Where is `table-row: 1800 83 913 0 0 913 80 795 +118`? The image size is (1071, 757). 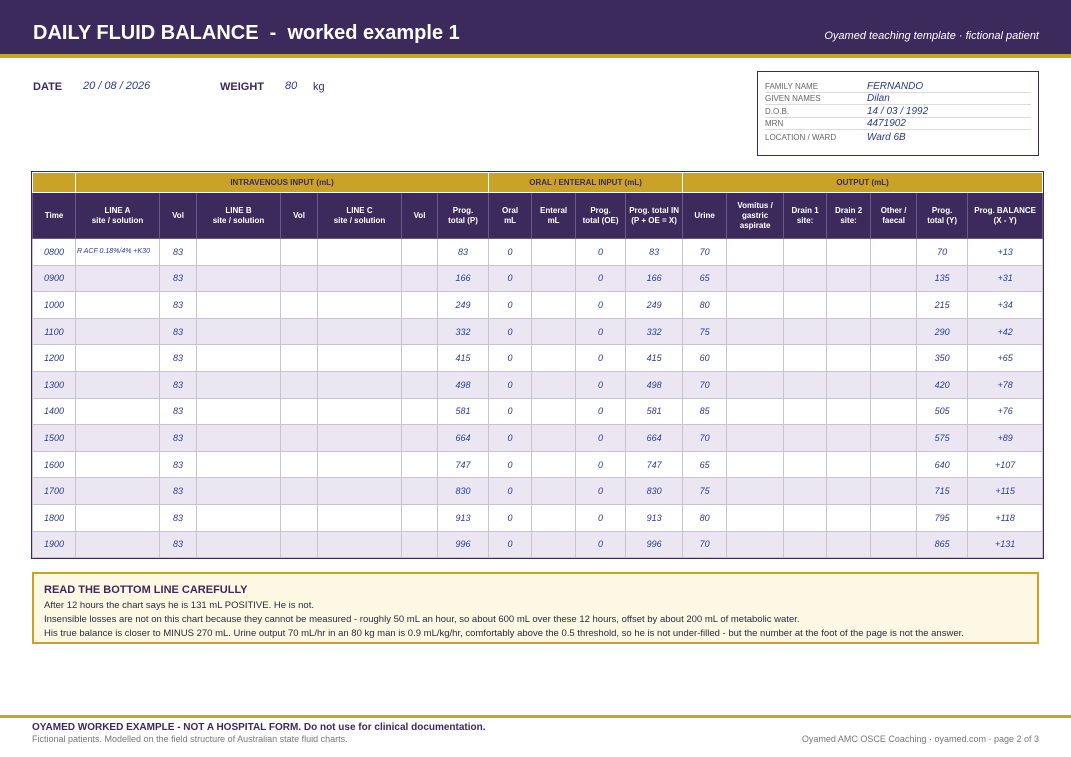 table-row: 1800 83 913 0 0 913 80 795 +118 is located at coordinates (538, 517).